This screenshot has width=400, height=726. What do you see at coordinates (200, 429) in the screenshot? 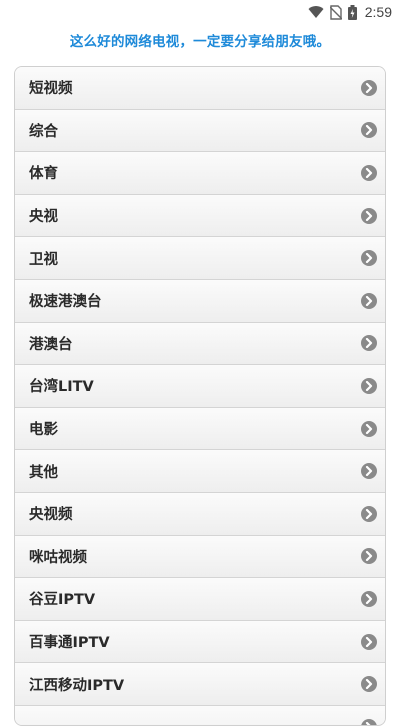
I see `channel-row: 电影` at bounding box center [200, 429].